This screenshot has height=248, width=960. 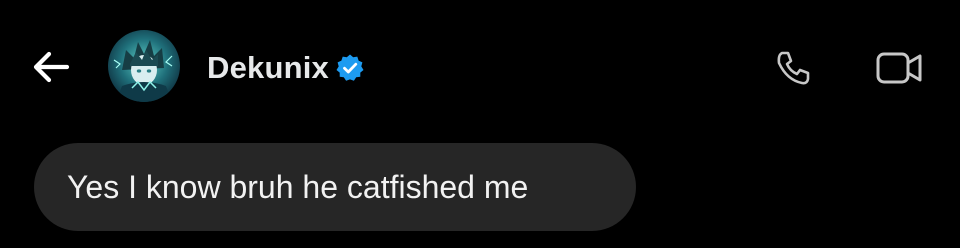 I want to click on voice-call-button, so click(x=793, y=68).